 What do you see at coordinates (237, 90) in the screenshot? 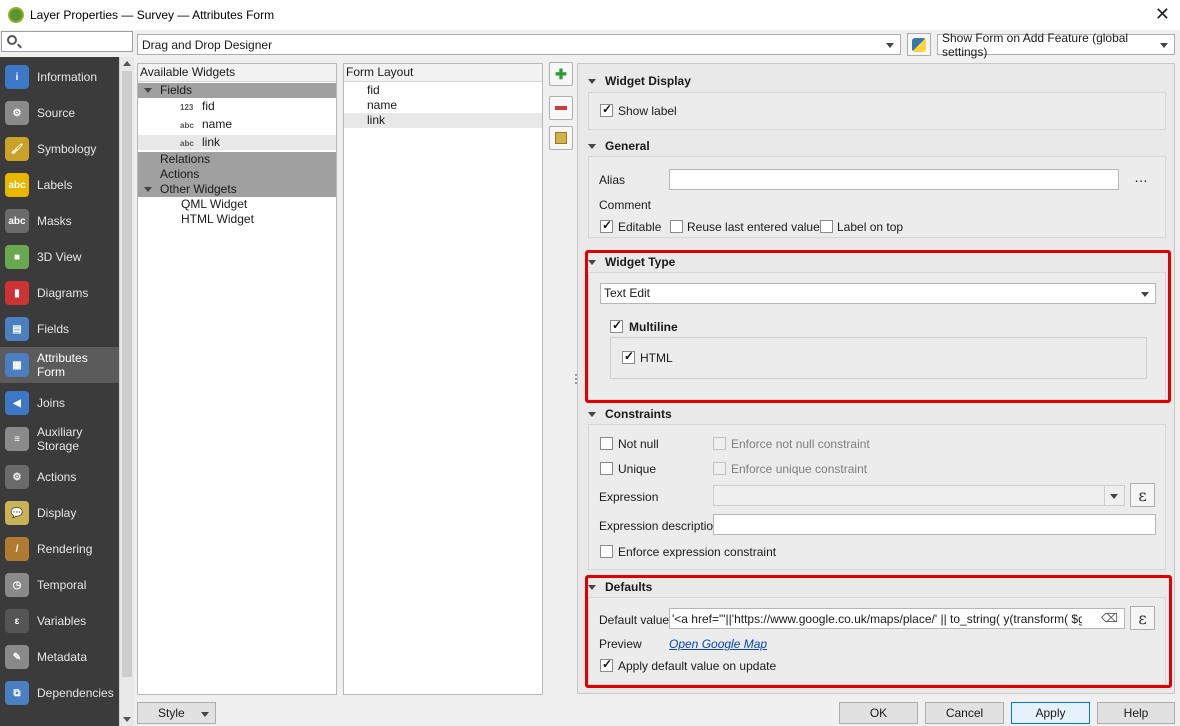
I see `tree-group-fields: Fields` at bounding box center [237, 90].